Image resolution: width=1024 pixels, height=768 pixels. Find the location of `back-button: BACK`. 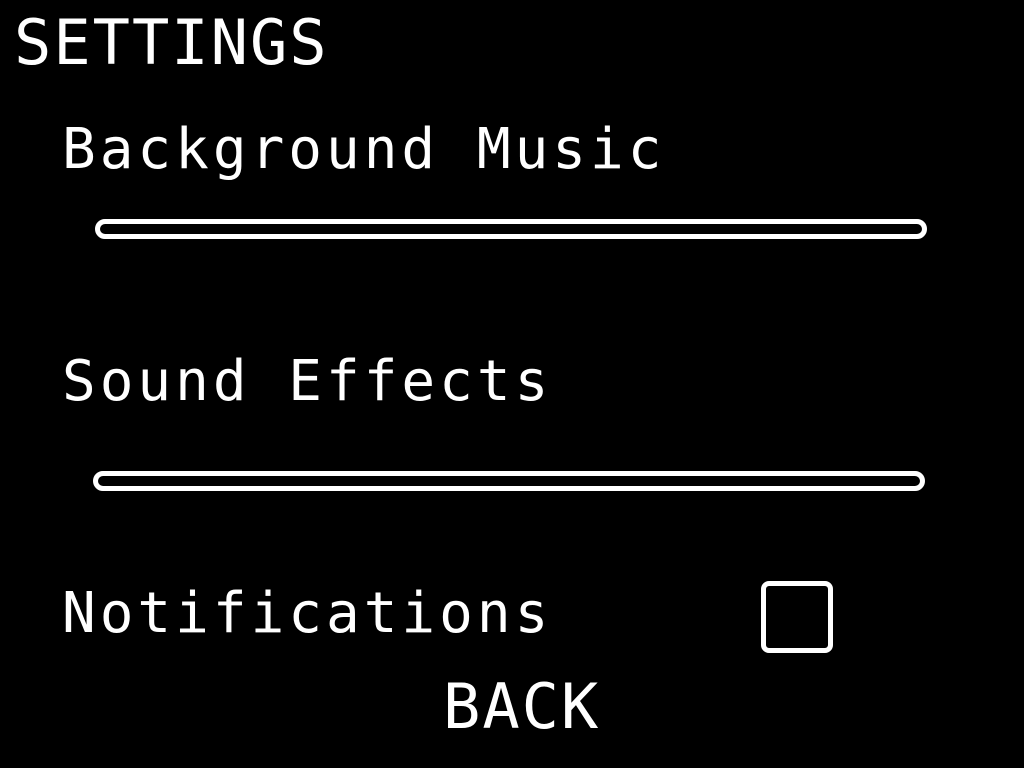

back-button: BACK is located at coordinates (533, 707).